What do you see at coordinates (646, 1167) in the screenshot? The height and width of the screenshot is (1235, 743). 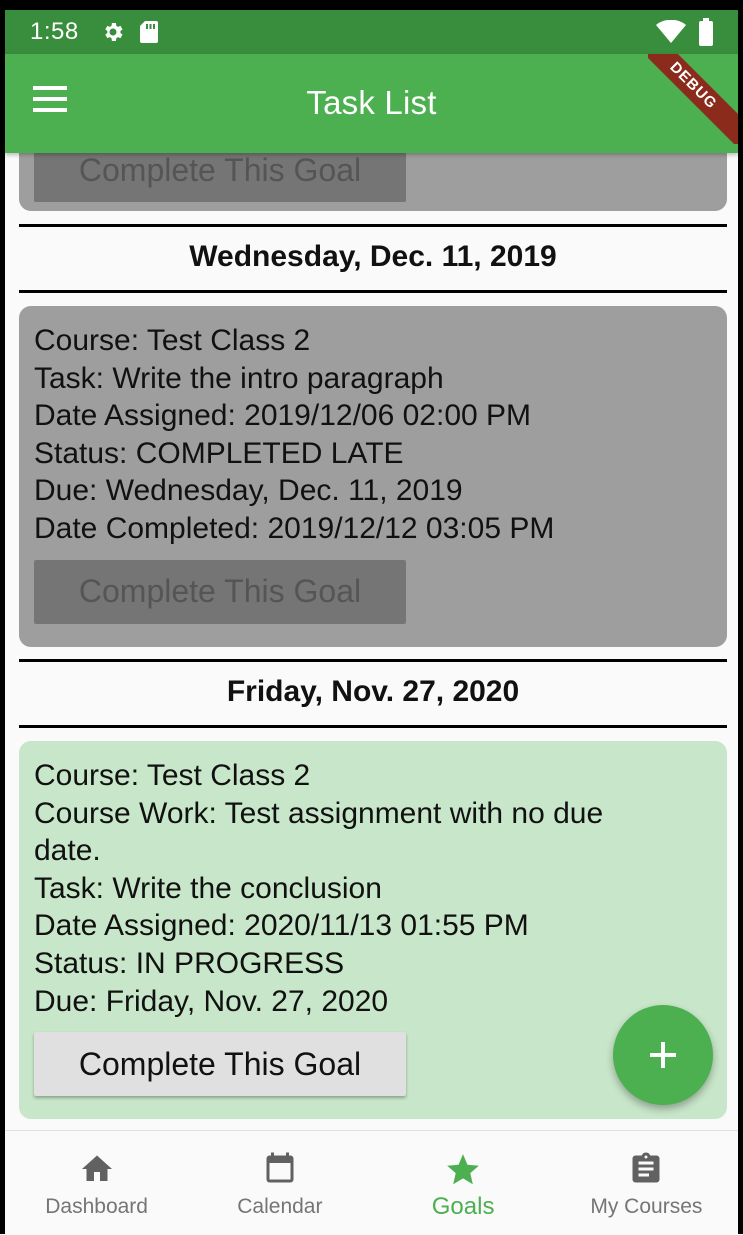 I see `clipboard-icon` at bounding box center [646, 1167].